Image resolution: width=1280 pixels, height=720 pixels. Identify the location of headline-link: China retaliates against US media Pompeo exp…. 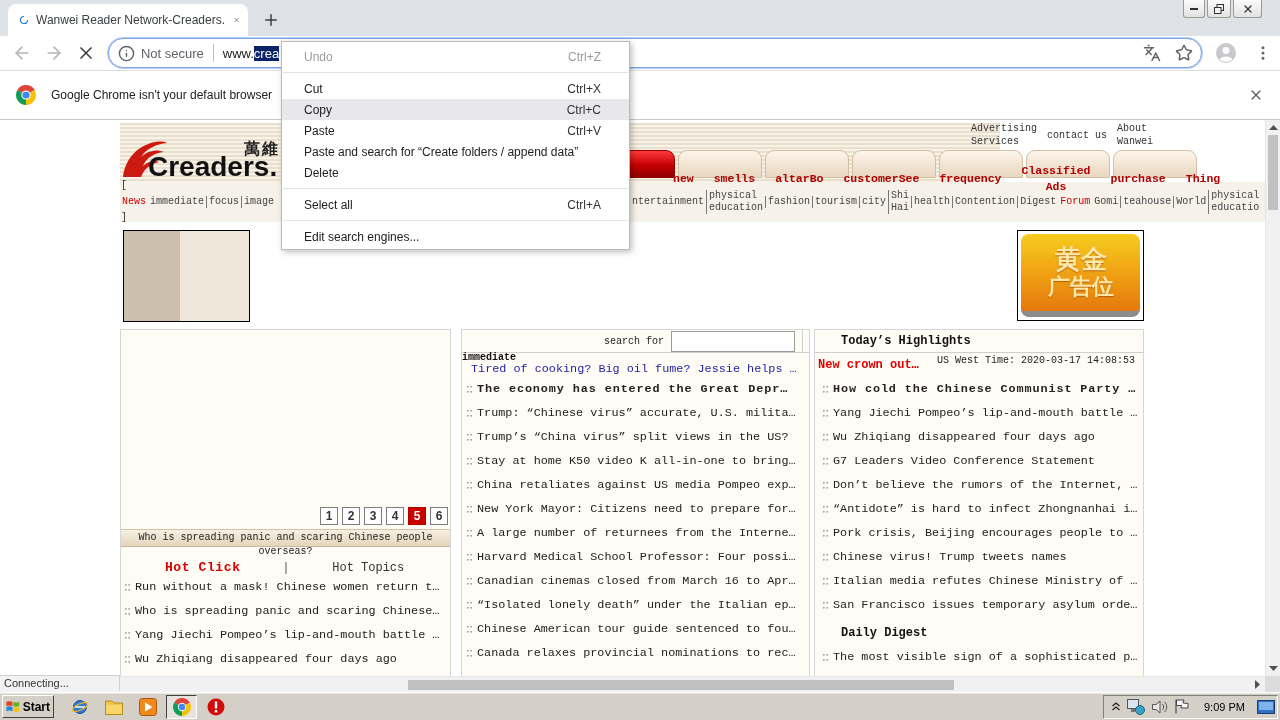
(636, 485).